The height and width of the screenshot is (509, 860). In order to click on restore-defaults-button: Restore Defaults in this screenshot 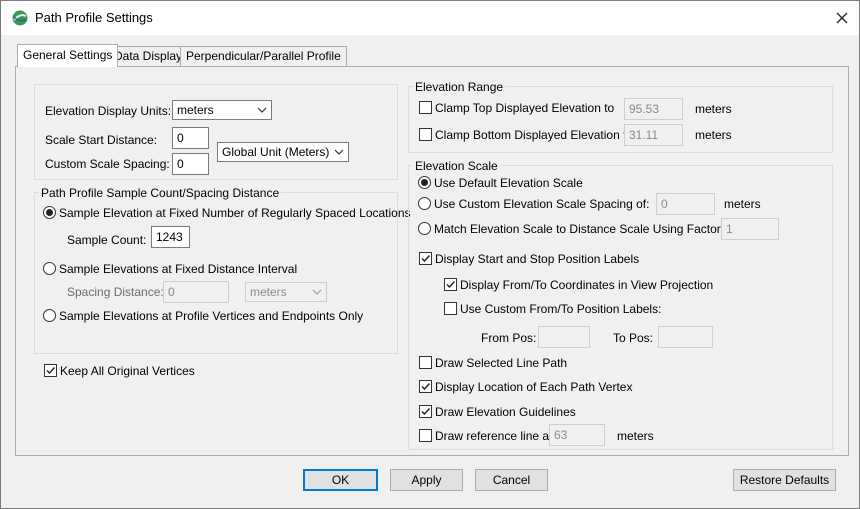, I will do `click(784, 480)`.